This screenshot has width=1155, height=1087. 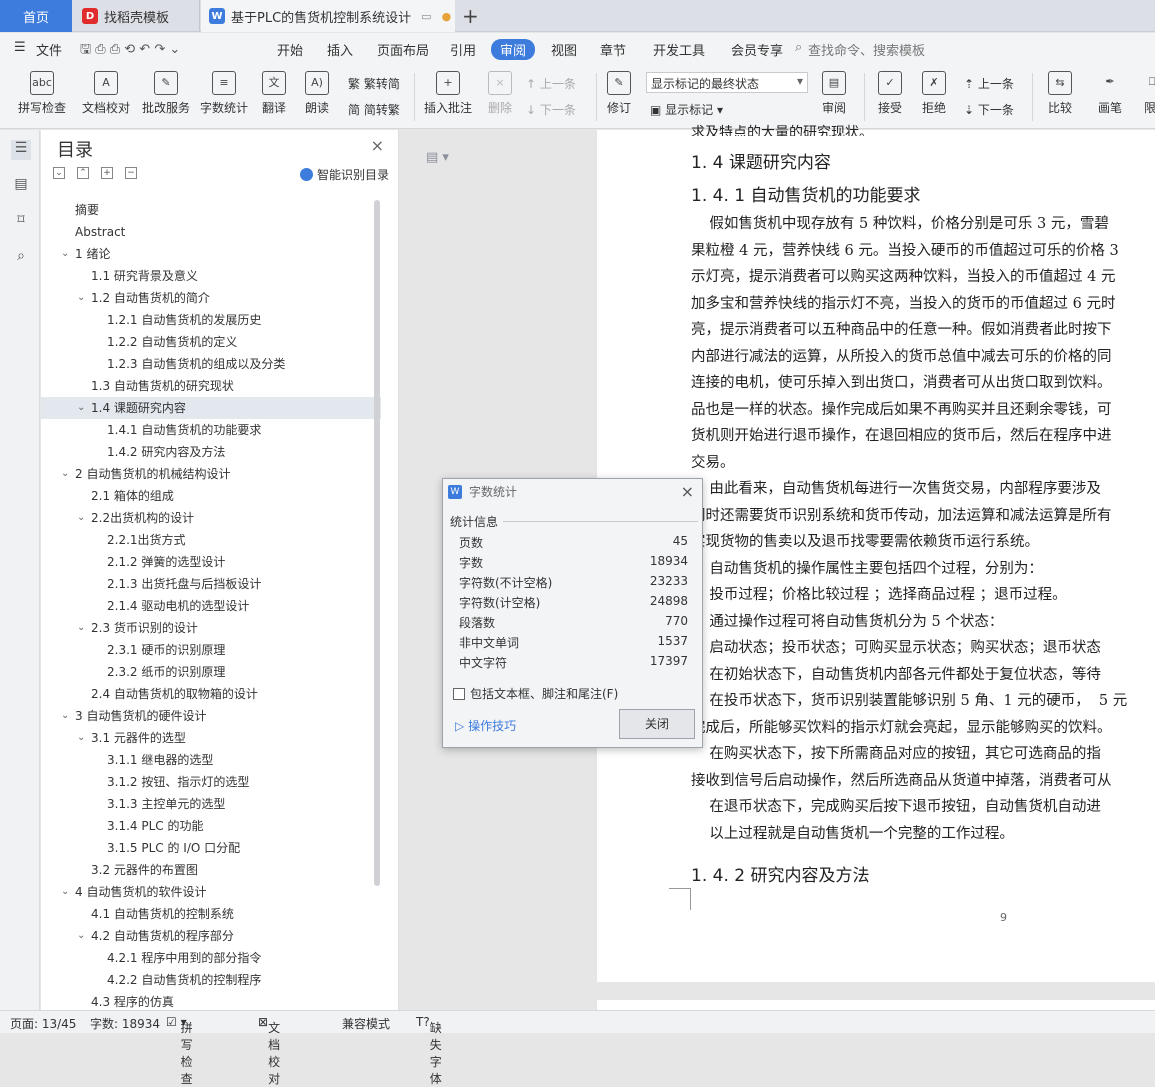 I want to click on next-change-button: ⇣ 下一条, so click(x=989, y=109).